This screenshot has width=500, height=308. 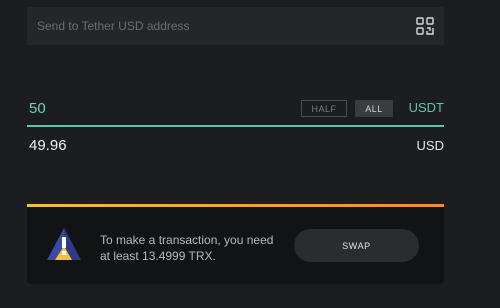 What do you see at coordinates (425, 26) in the screenshot?
I see `qr-scan-icon` at bounding box center [425, 26].